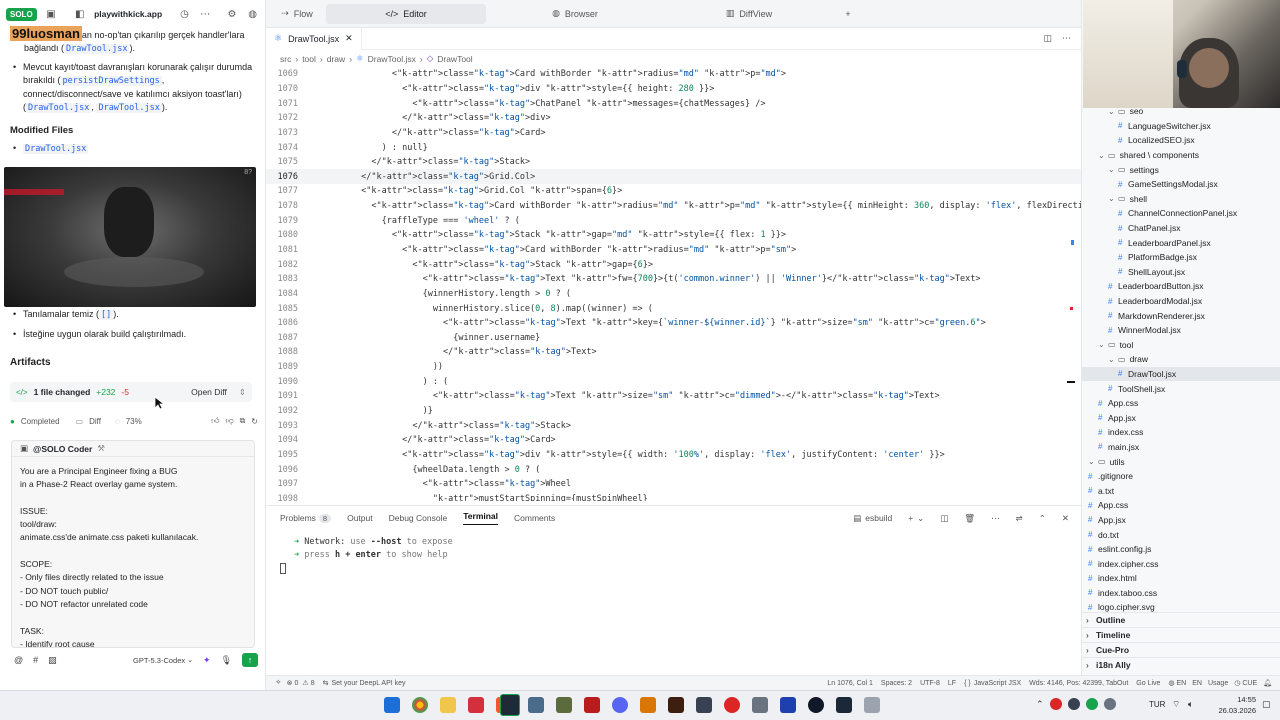 This screenshot has width=1280, height=720. I want to click on hash-icon: #, so click(35, 660).